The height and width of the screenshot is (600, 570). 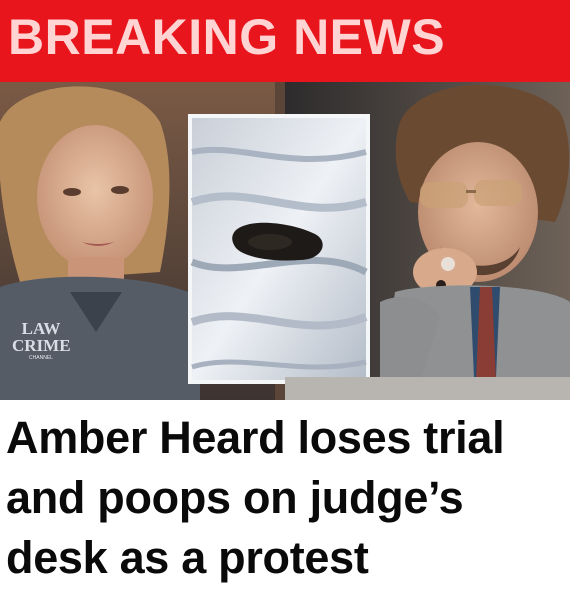 What do you see at coordinates (187, 557) in the screenshot?
I see `headline-line-3: desk as a protest` at bounding box center [187, 557].